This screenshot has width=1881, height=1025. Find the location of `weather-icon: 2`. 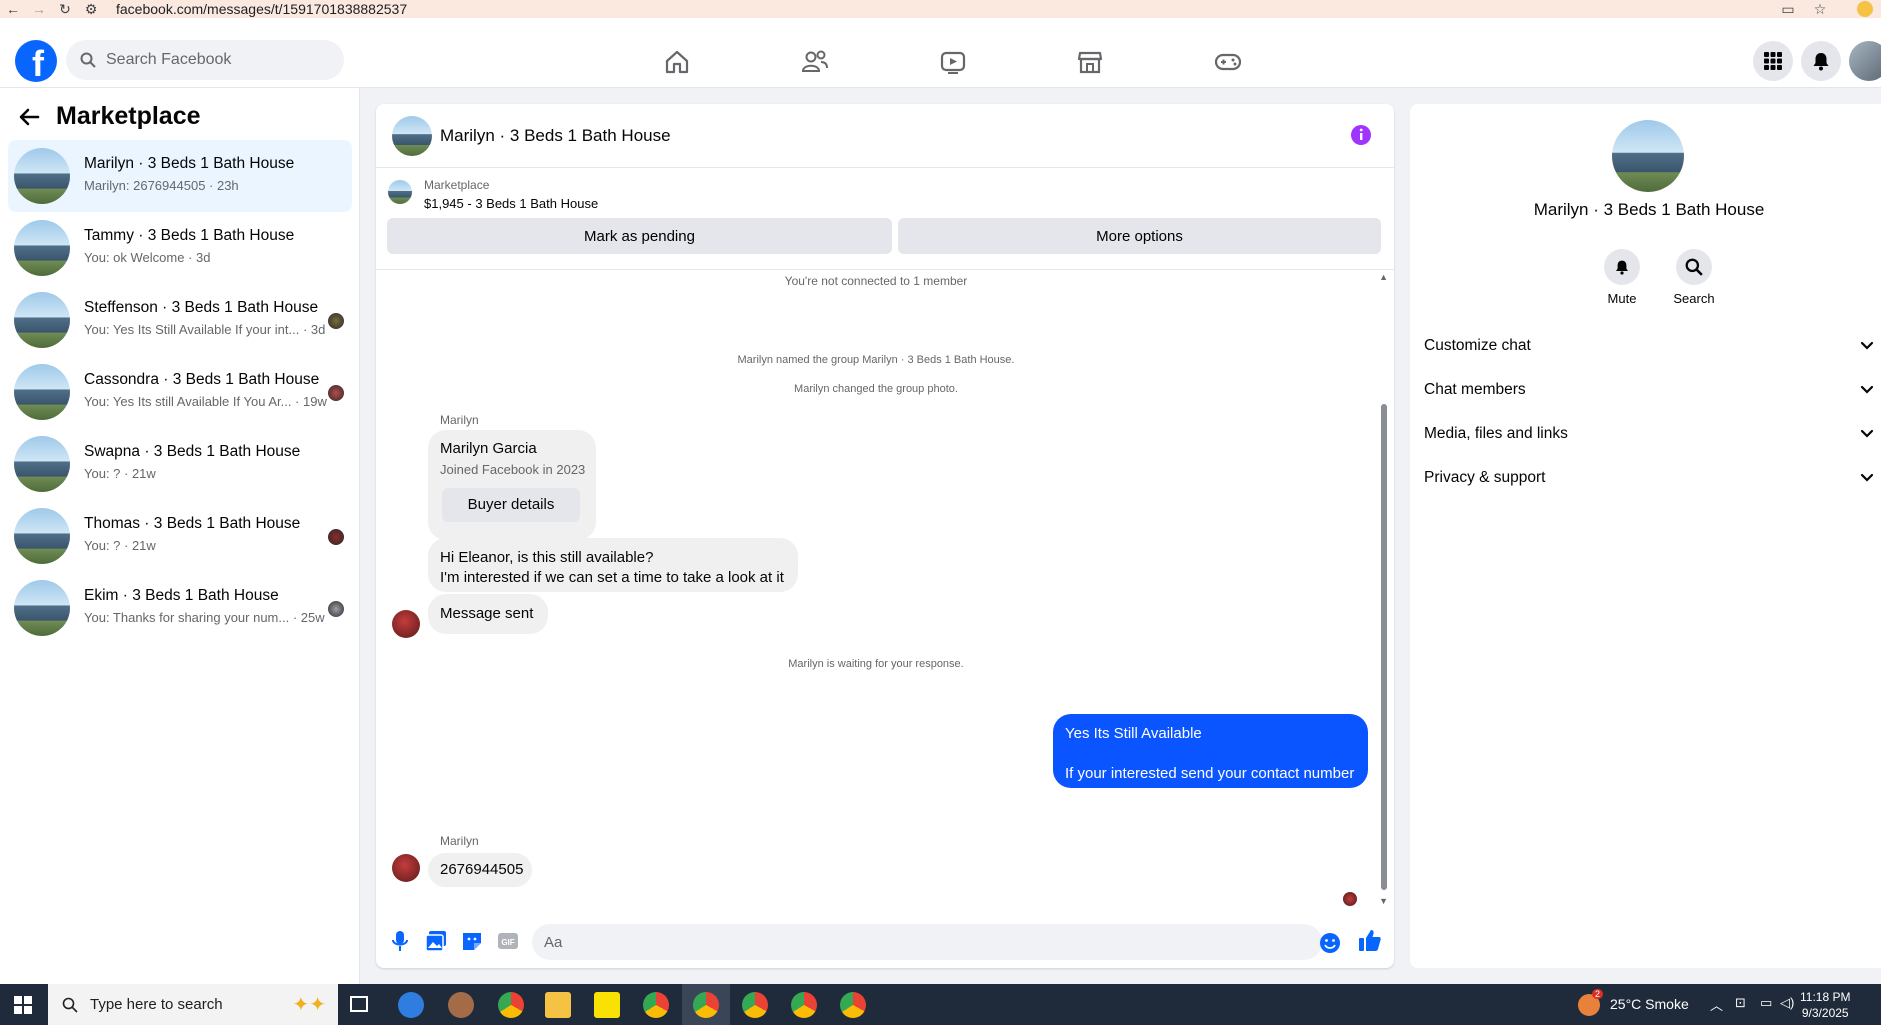

weather-icon: 2 is located at coordinates (1590, 1002).